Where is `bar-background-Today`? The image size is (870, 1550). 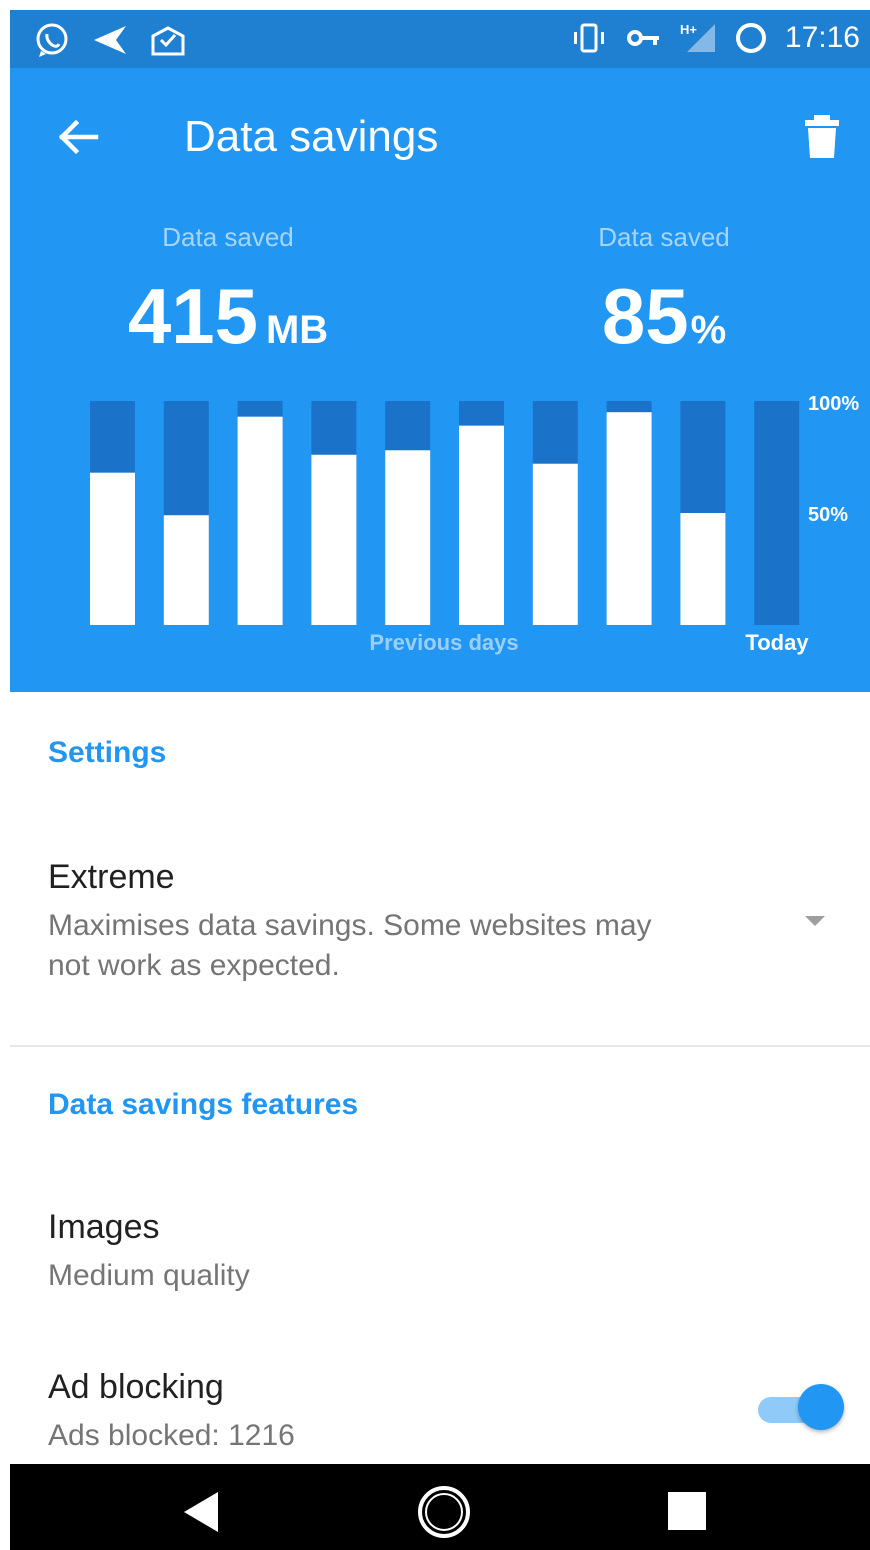 bar-background-Today is located at coordinates (777, 513).